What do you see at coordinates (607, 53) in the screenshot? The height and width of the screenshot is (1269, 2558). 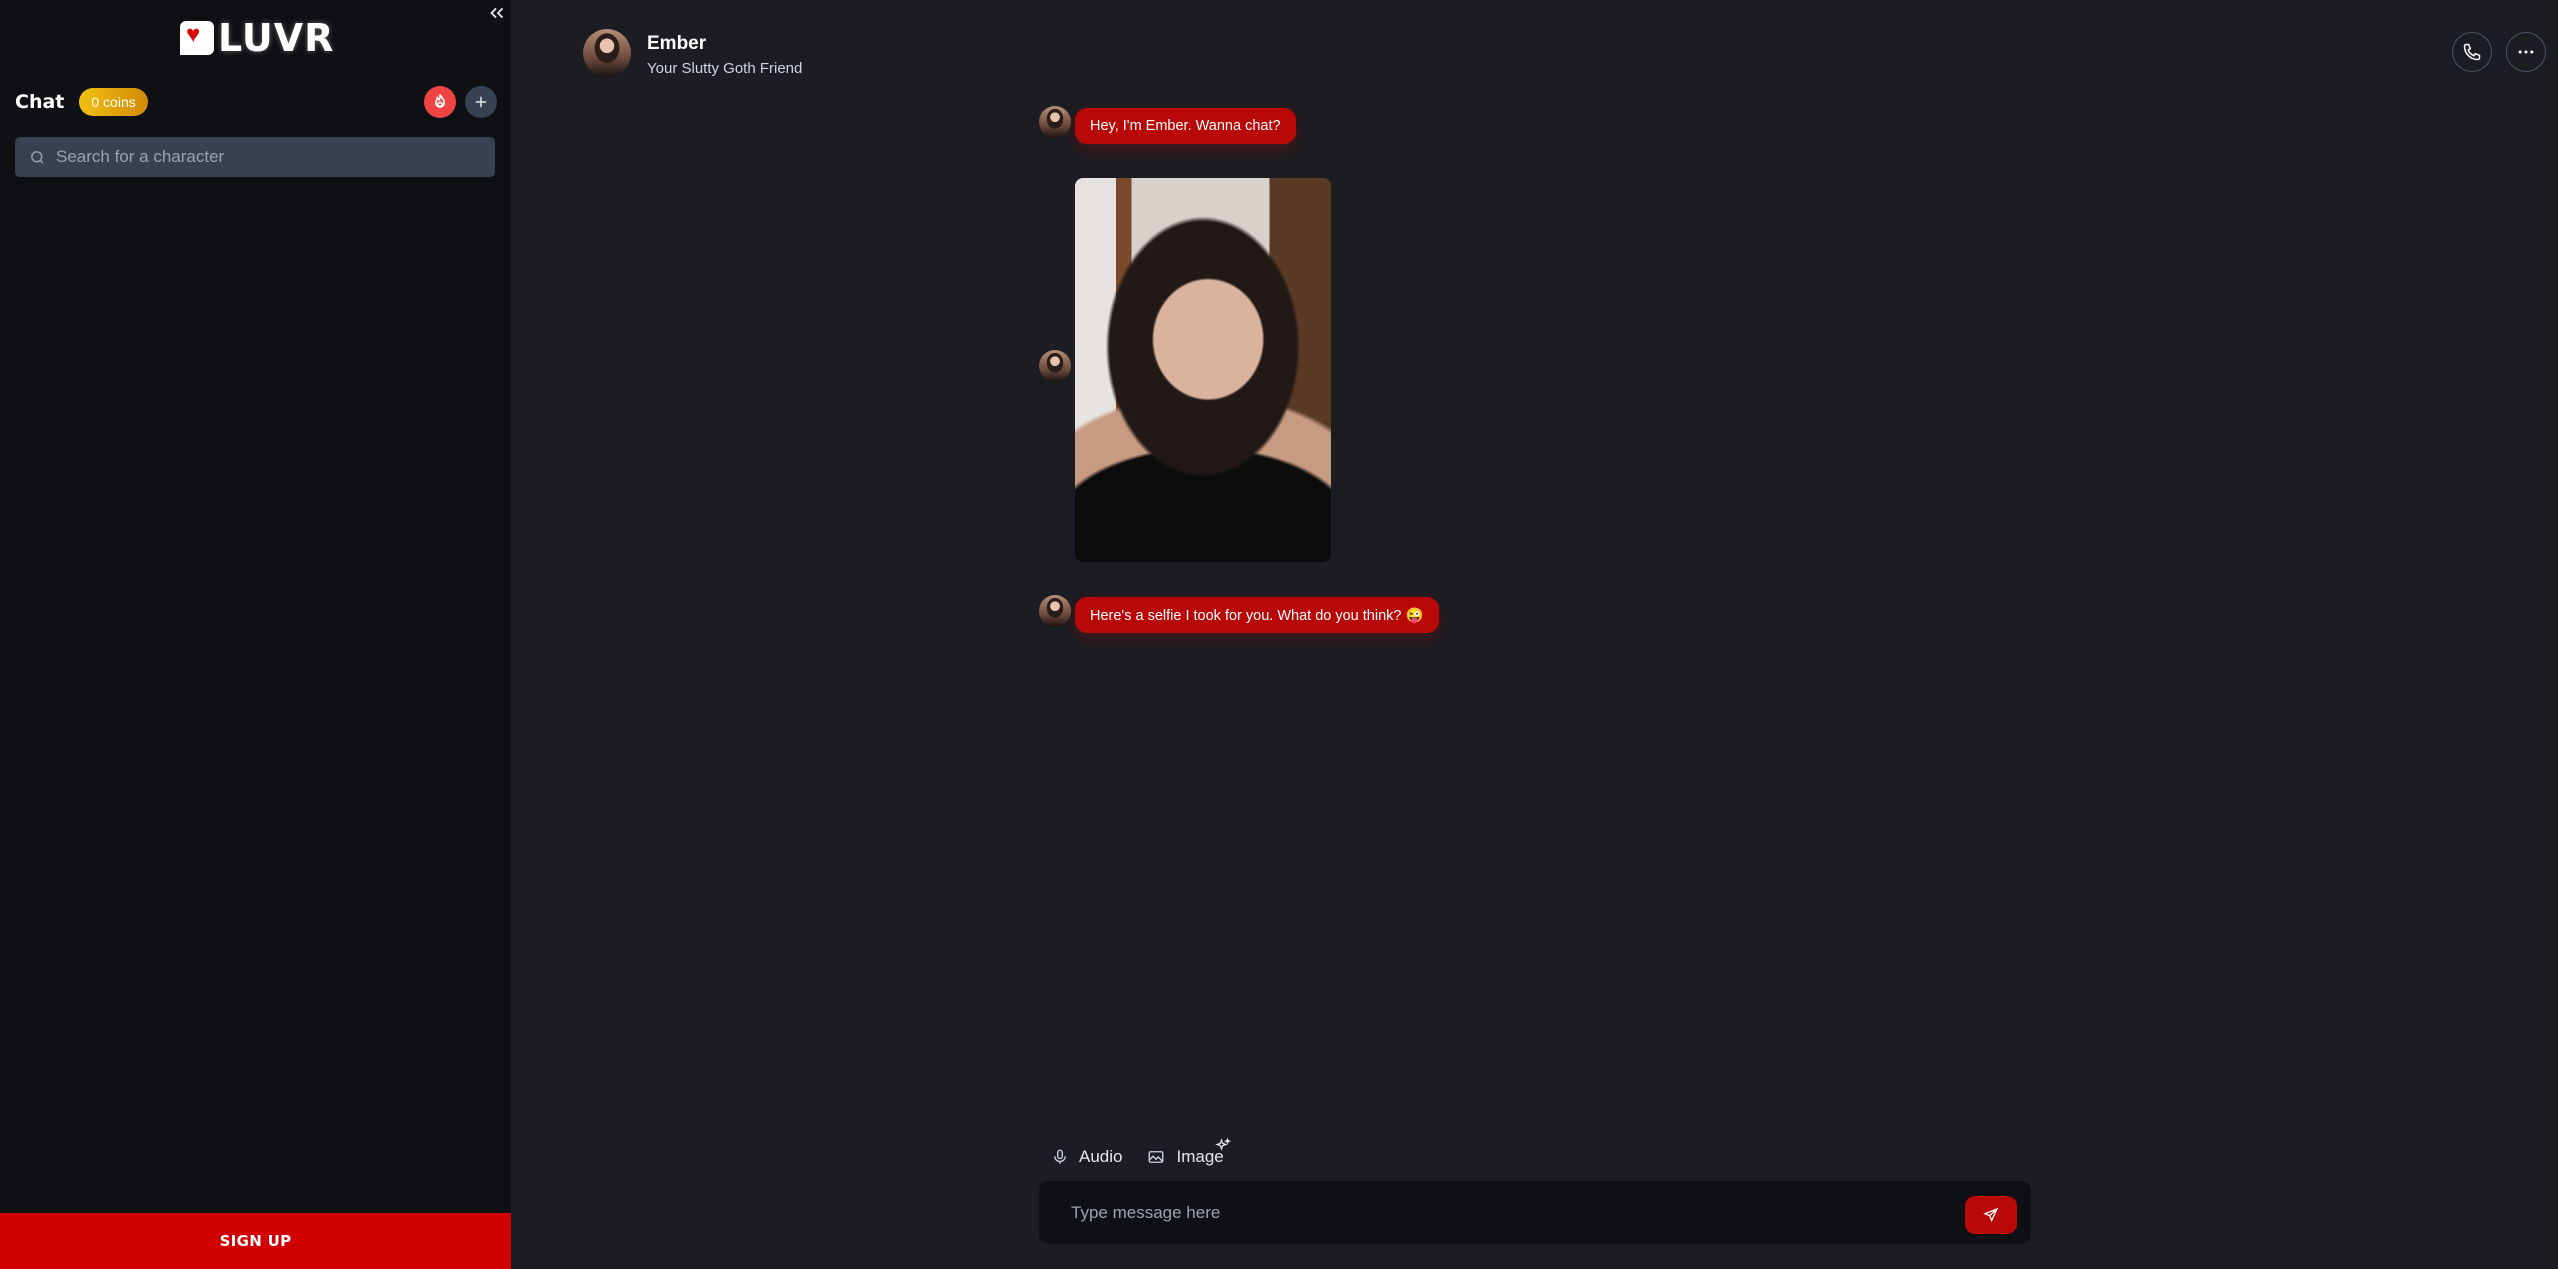 I see `character-avatar` at bounding box center [607, 53].